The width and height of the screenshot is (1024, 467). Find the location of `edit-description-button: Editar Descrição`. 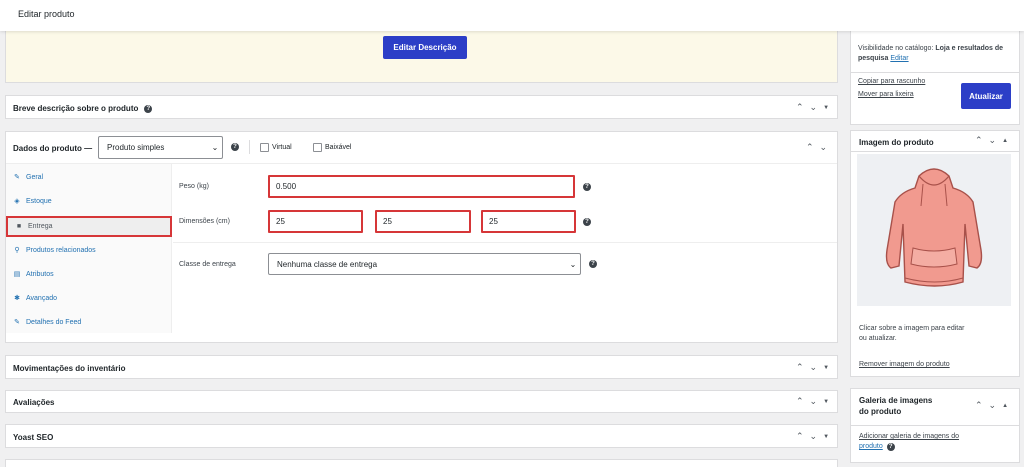

edit-description-button: Editar Descrição is located at coordinates (425, 47).